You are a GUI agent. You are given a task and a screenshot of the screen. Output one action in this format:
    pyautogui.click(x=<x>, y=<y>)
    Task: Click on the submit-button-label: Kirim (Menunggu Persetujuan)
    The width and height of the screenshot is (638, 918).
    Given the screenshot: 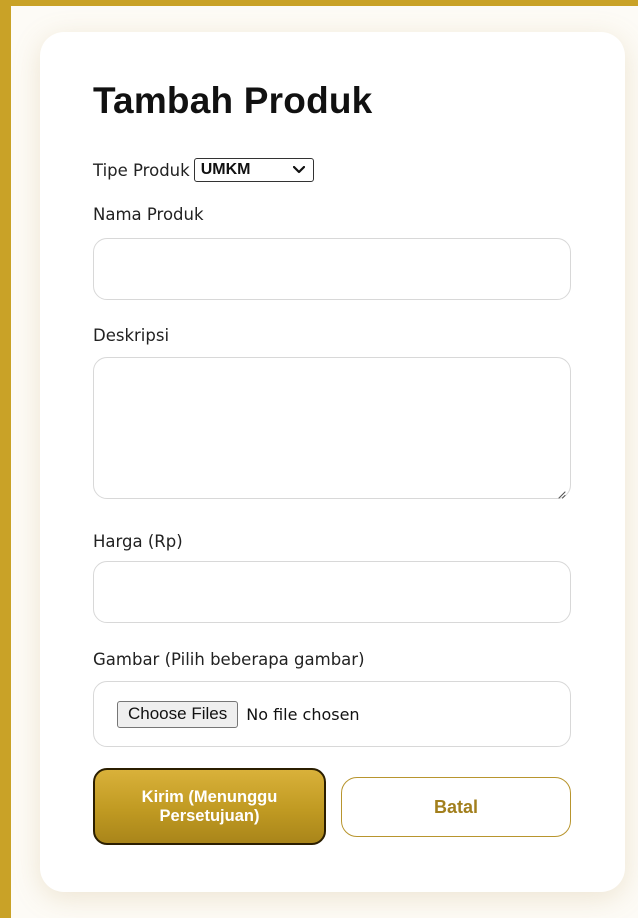 What is the action you would take?
    pyautogui.click(x=209, y=806)
    